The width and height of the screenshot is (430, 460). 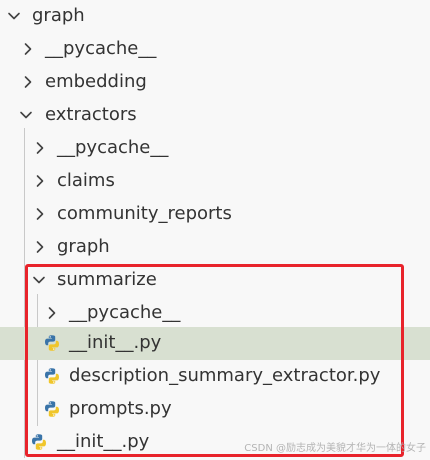 What do you see at coordinates (215, 409) in the screenshot?
I see `tree-item-prompts-py: prompts.py` at bounding box center [215, 409].